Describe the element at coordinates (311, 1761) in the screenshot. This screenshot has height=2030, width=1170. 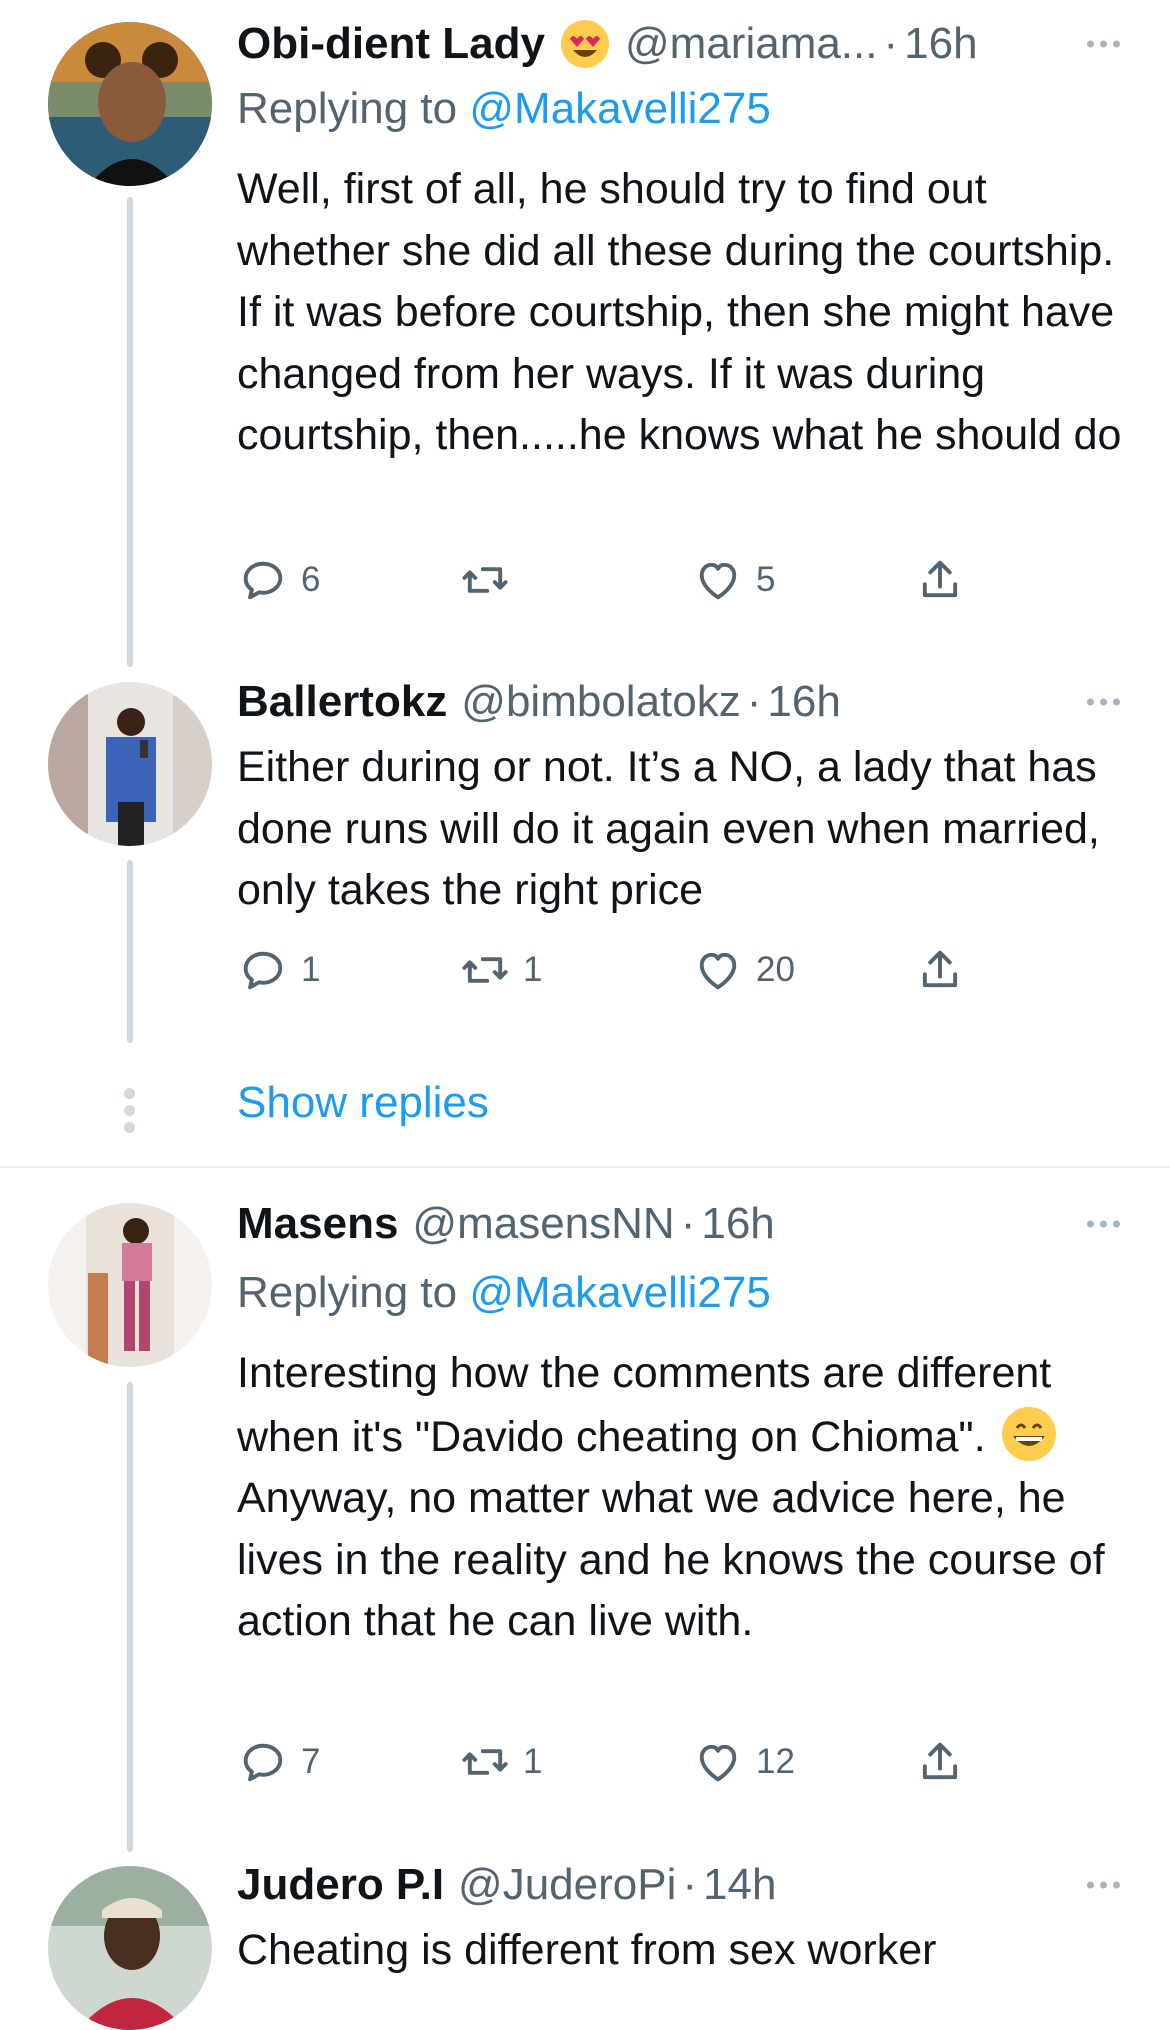
I see `reply-count: 7` at that location.